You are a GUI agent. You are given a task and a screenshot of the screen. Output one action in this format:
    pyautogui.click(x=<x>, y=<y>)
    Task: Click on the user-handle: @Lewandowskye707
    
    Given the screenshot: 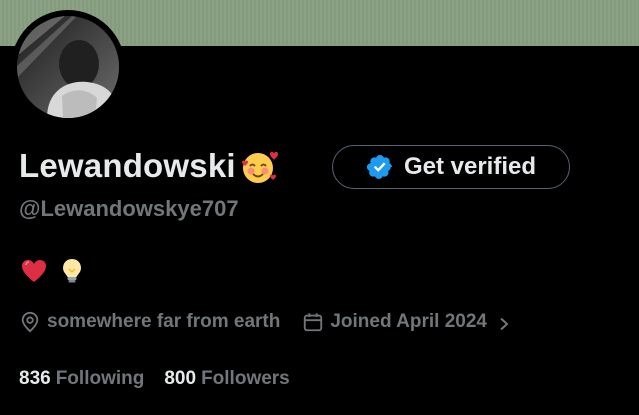 What is the action you would take?
    pyautogui.click(x=129, y=208)
    